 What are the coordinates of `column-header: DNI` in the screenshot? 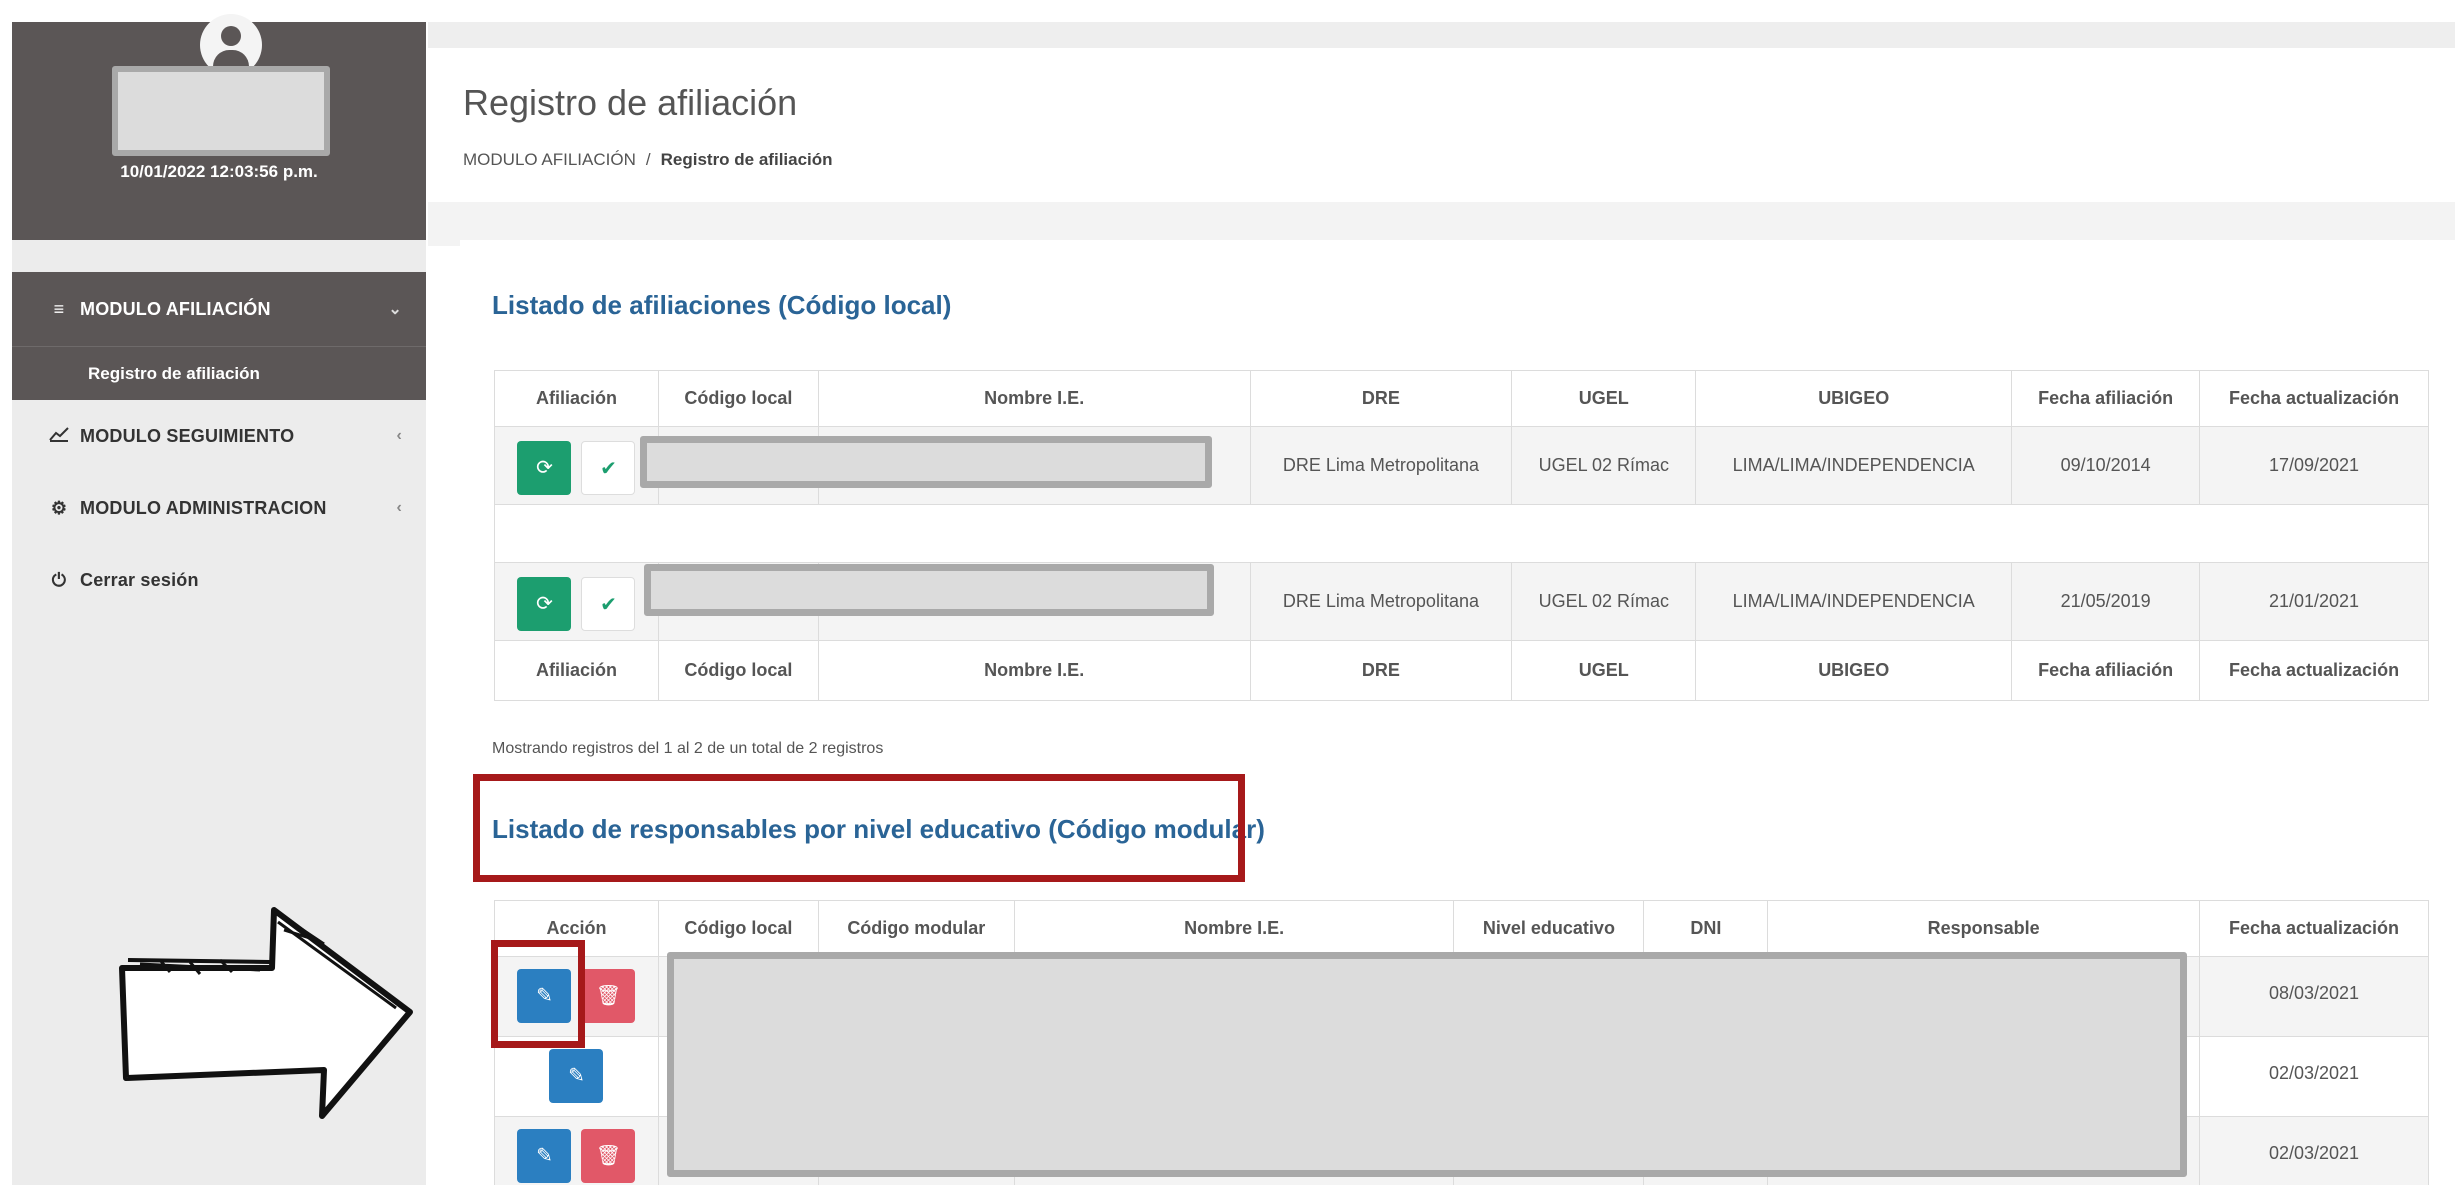 It's located at (1706, 928).